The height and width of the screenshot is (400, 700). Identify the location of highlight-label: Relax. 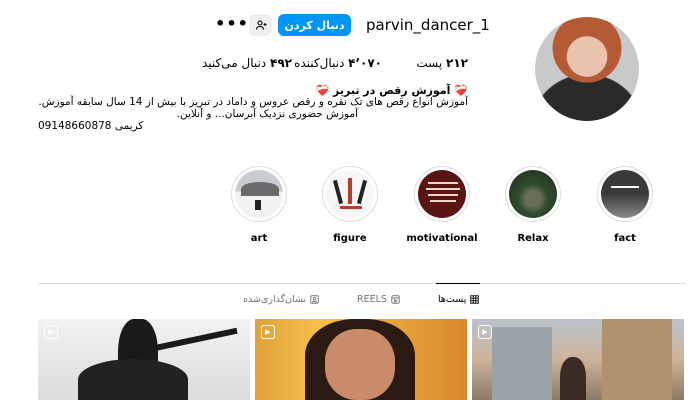
(533, 238).